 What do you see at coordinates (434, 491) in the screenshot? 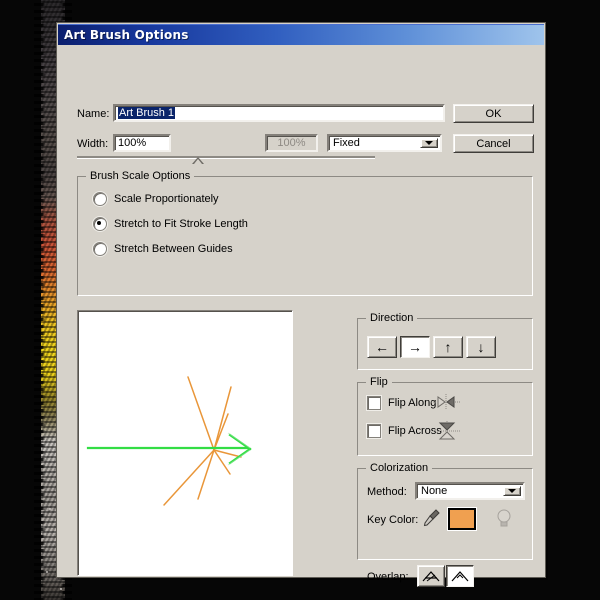
I see `colorization-method-value: None` at bounding box center [434, 491].